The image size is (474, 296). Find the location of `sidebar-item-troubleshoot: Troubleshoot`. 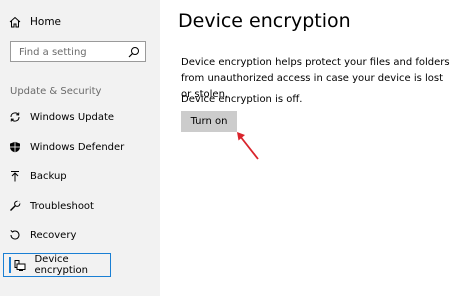

sidebar-item-troubleshoot: Troubleshoot is located at coordinates (51, 206).